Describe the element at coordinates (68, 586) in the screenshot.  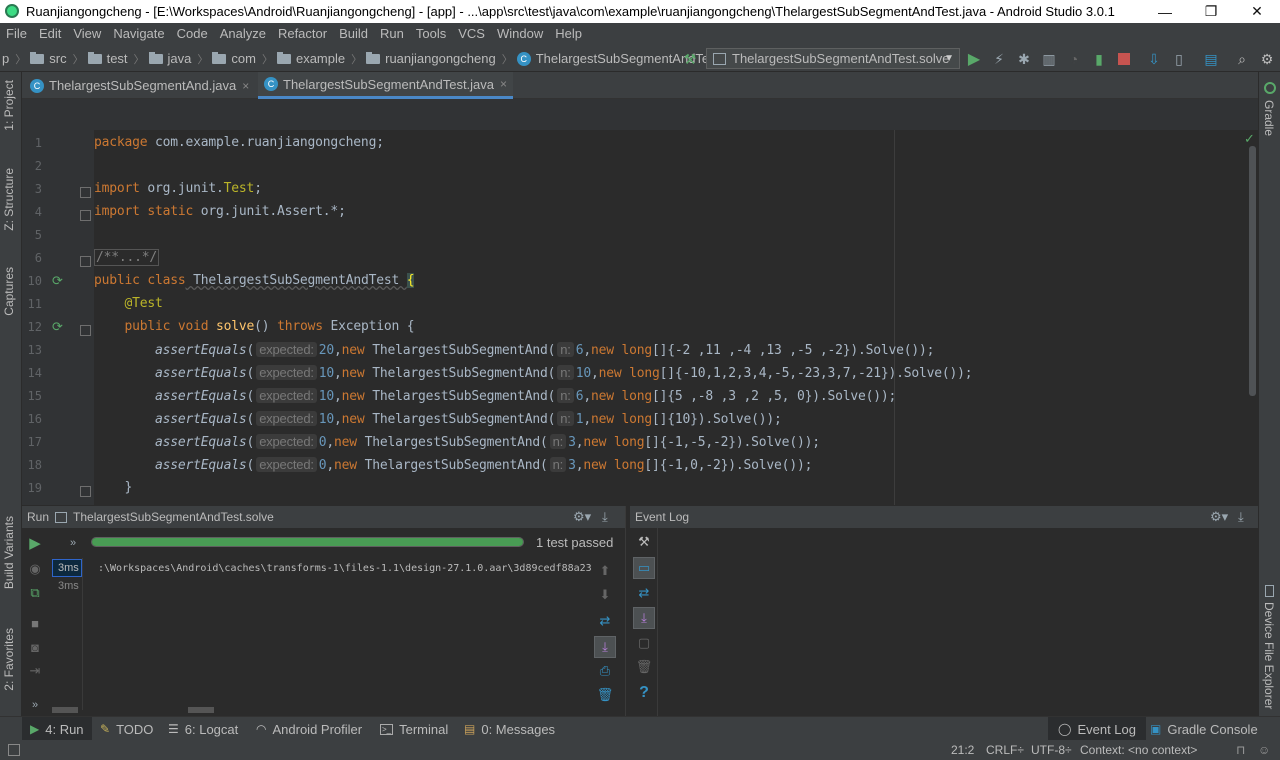
I see `test-timing: 3ms` at that location.